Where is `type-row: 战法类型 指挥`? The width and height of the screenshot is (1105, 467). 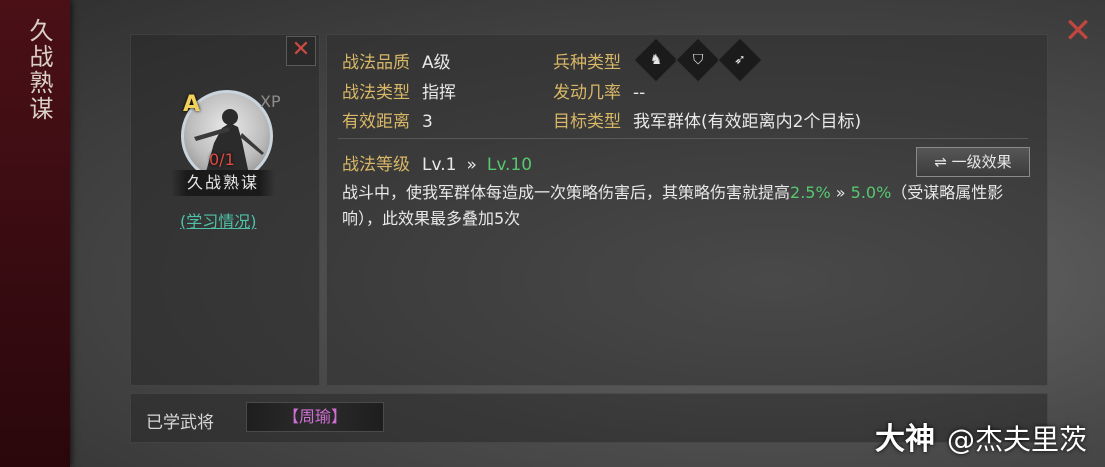 type-row: 战法类型 指挥 is located at coordinates (399, 90).